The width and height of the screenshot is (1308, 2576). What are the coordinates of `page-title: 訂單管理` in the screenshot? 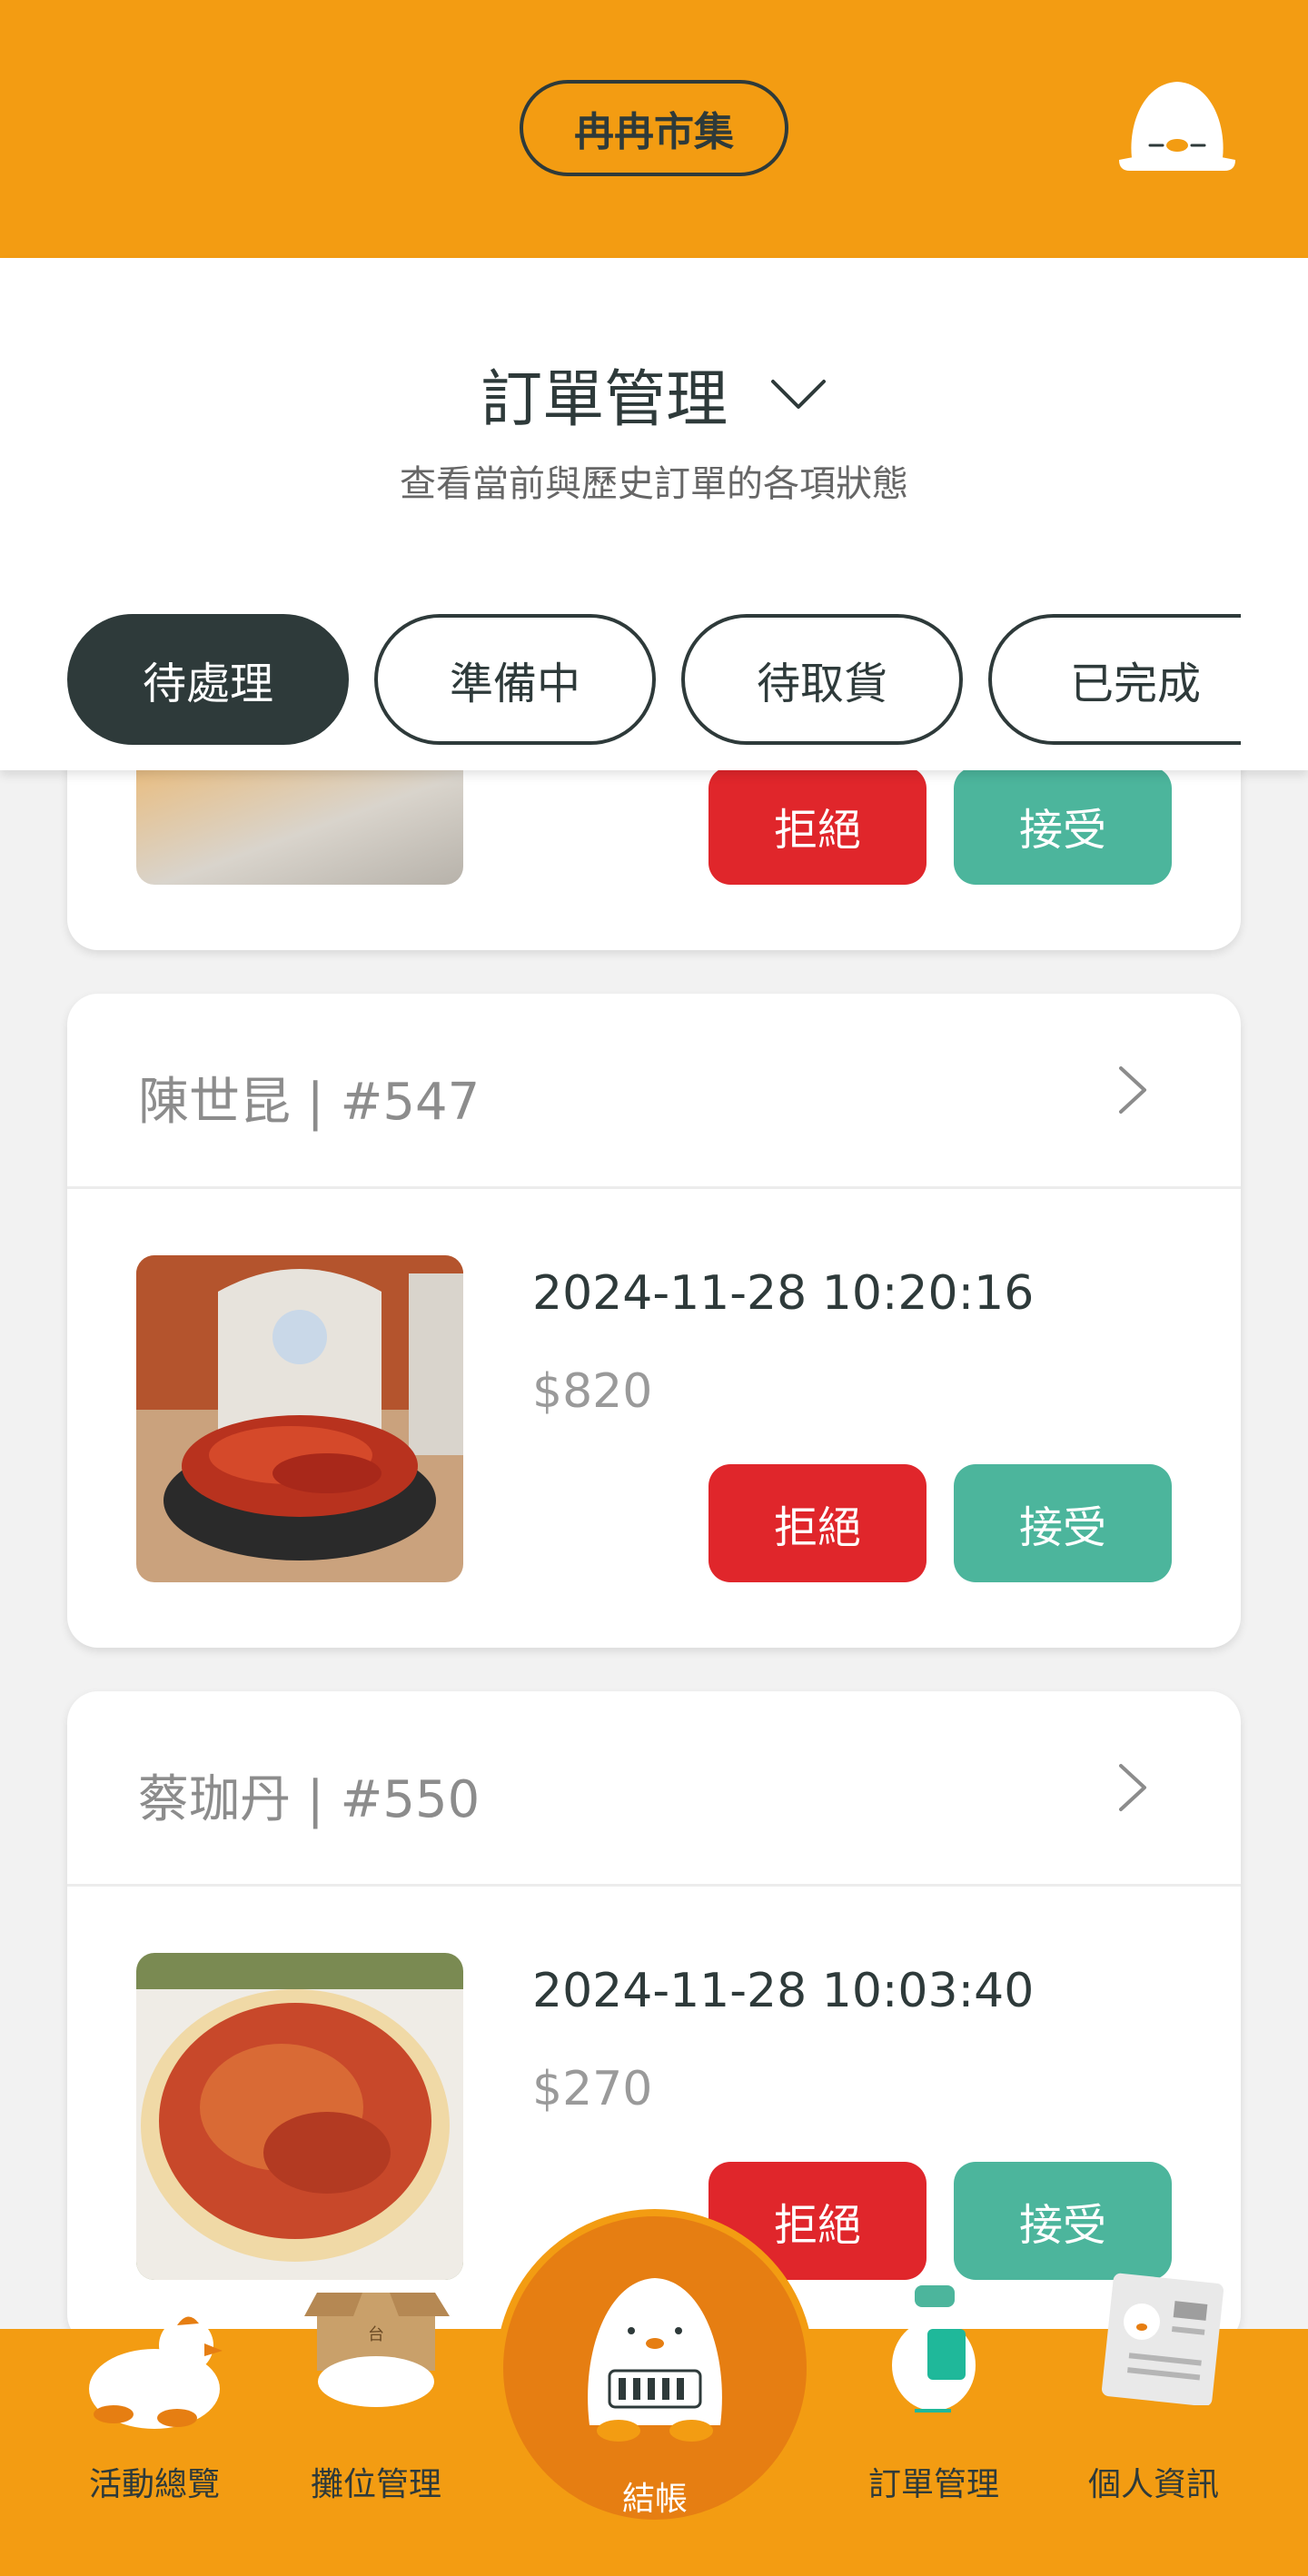 It's located at (654, 394).